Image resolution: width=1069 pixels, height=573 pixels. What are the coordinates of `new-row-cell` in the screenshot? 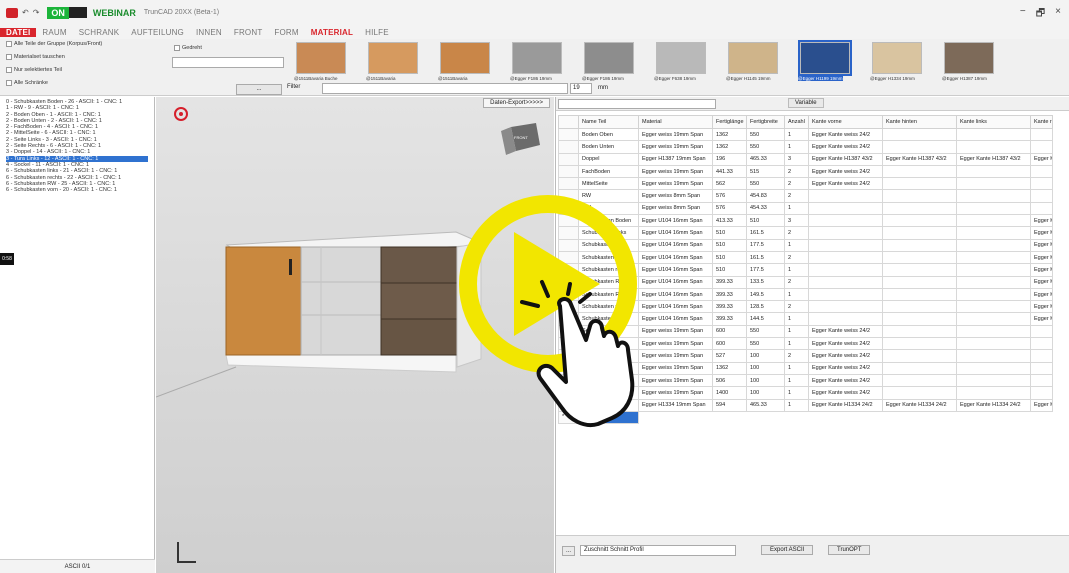 It's located at (608, 417).